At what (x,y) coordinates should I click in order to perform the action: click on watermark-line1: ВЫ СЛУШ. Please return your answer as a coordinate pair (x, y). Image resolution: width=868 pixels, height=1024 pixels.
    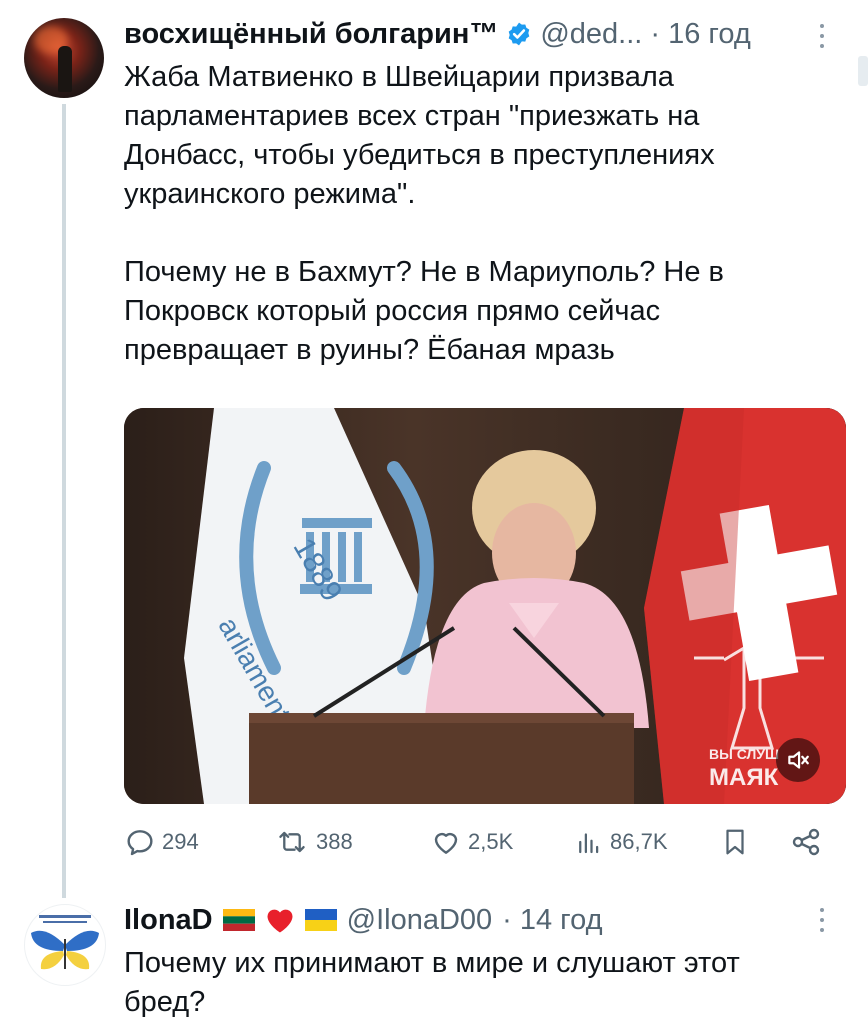
    Looking at the image, I should click on (744, 754).